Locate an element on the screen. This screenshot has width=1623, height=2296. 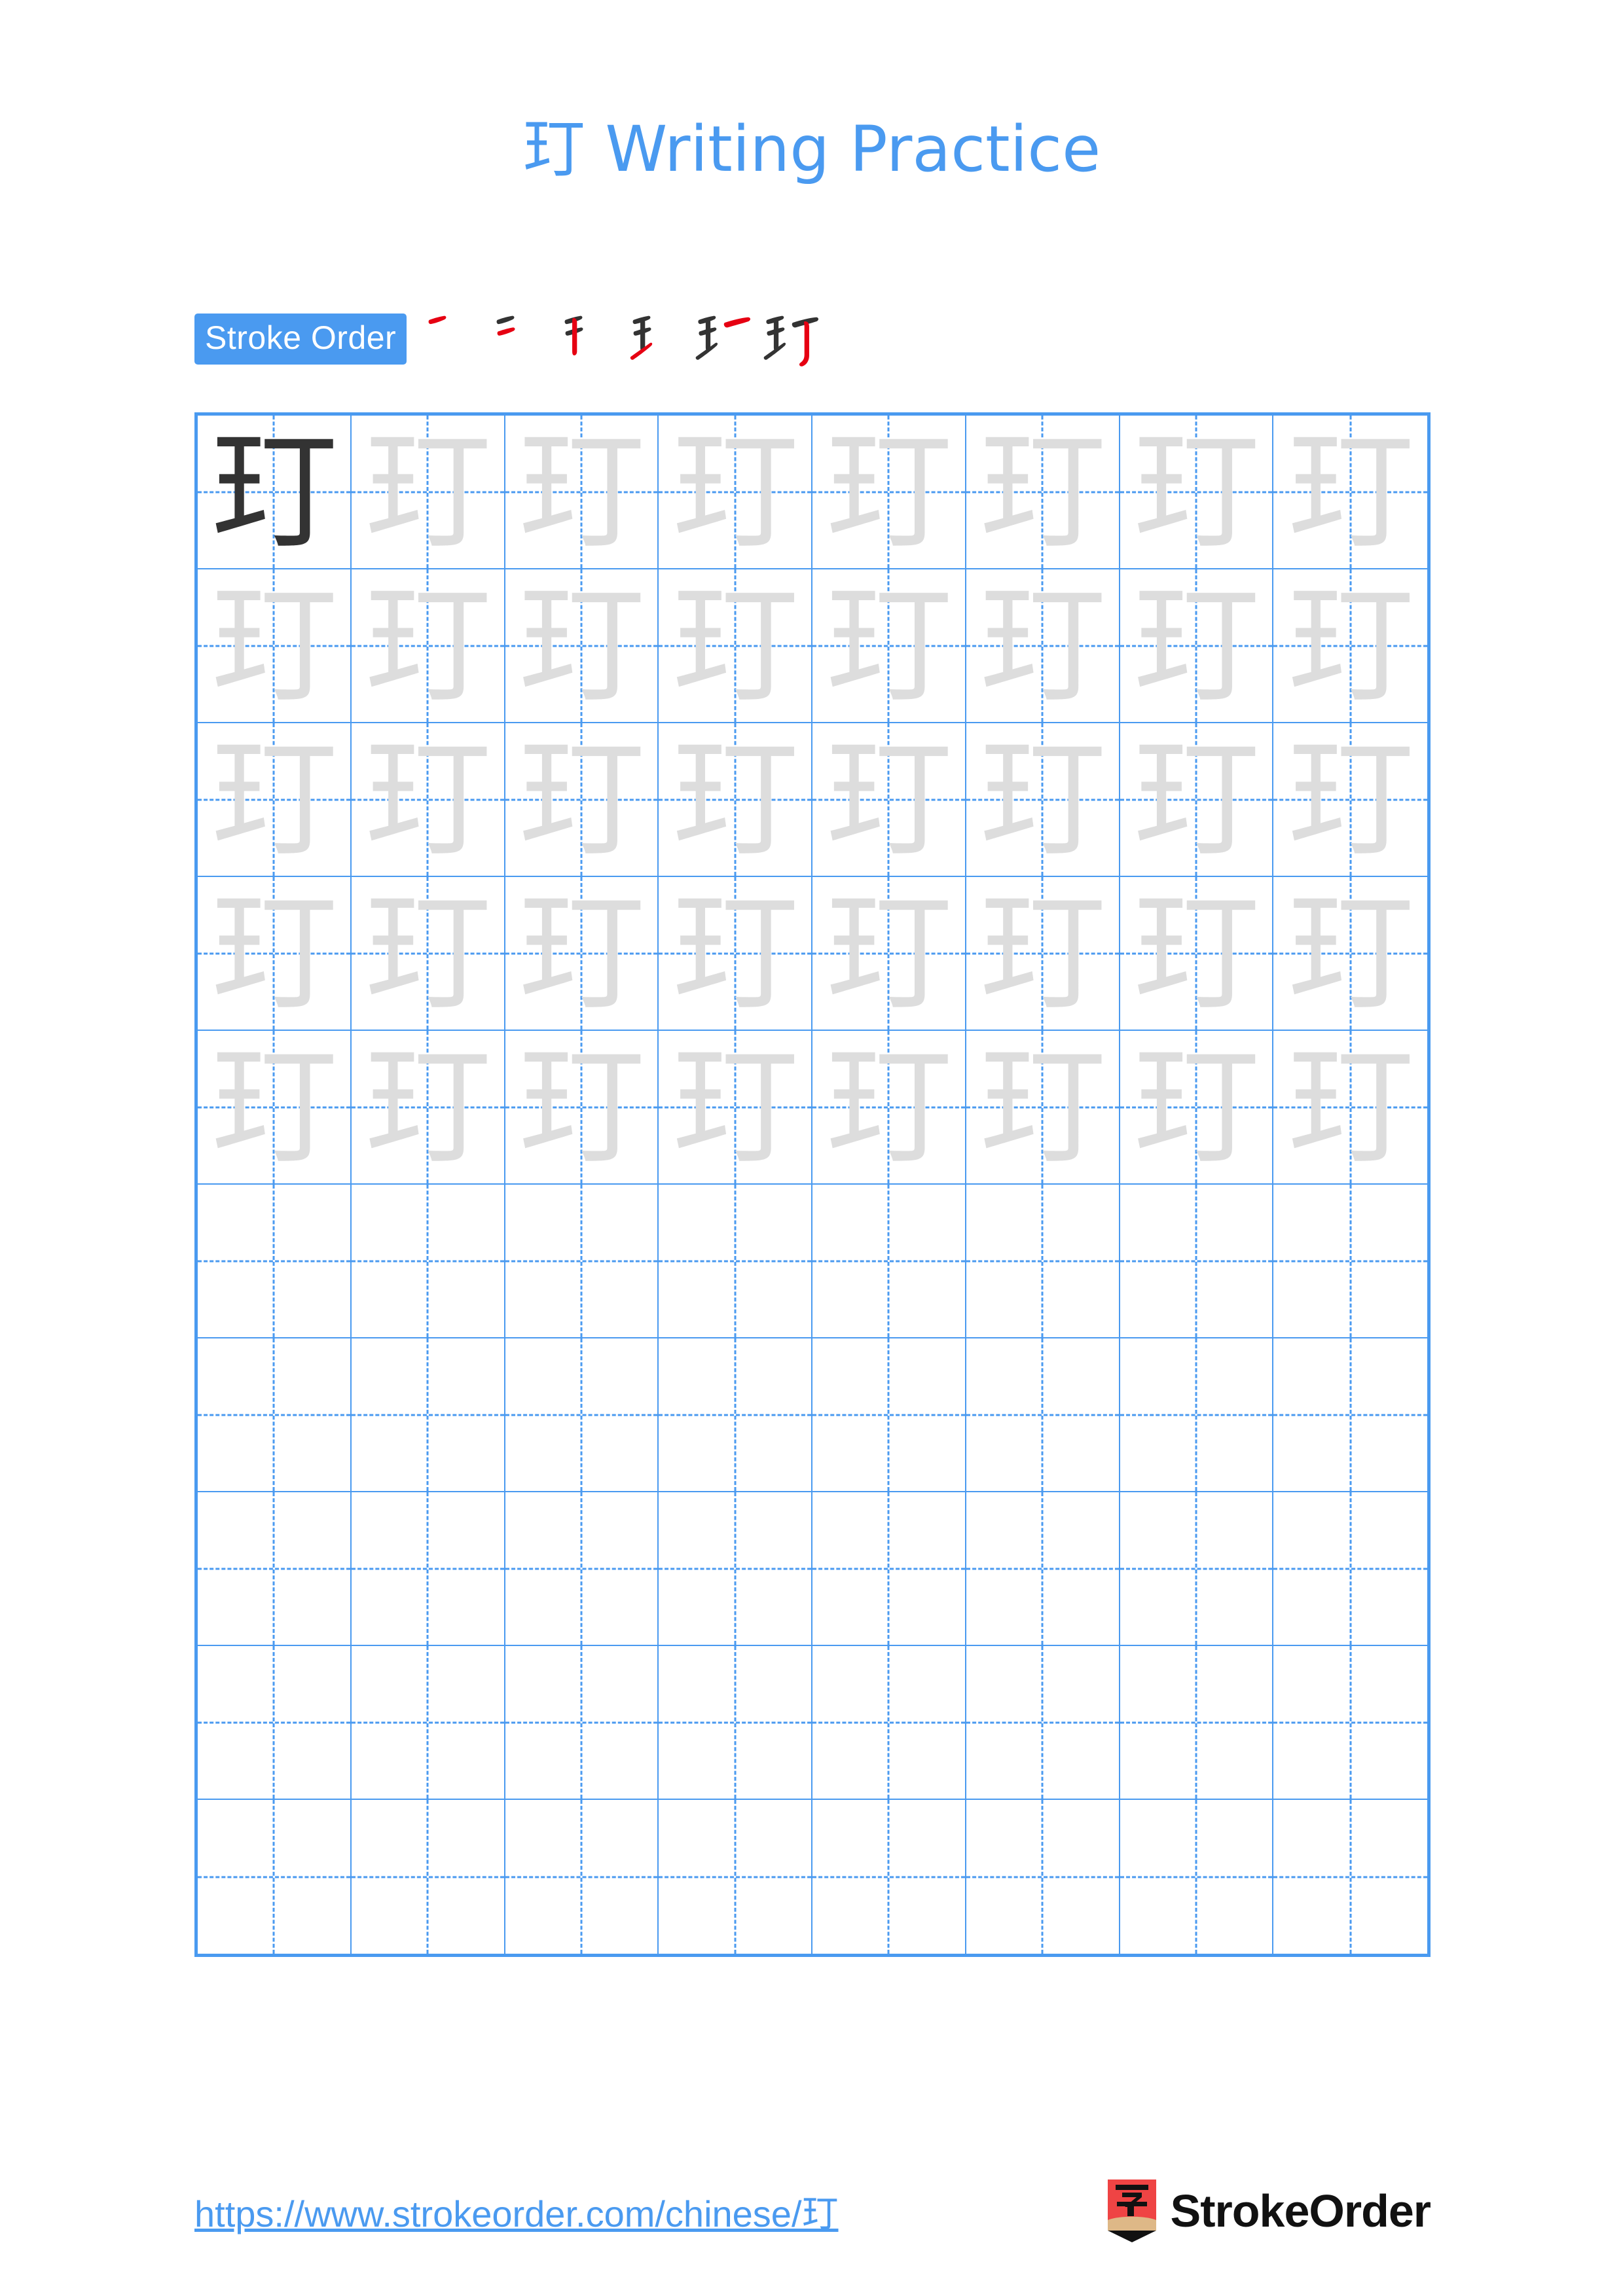
grid-cell-r3-c5: 玎 is located at coordinates (889, 800).